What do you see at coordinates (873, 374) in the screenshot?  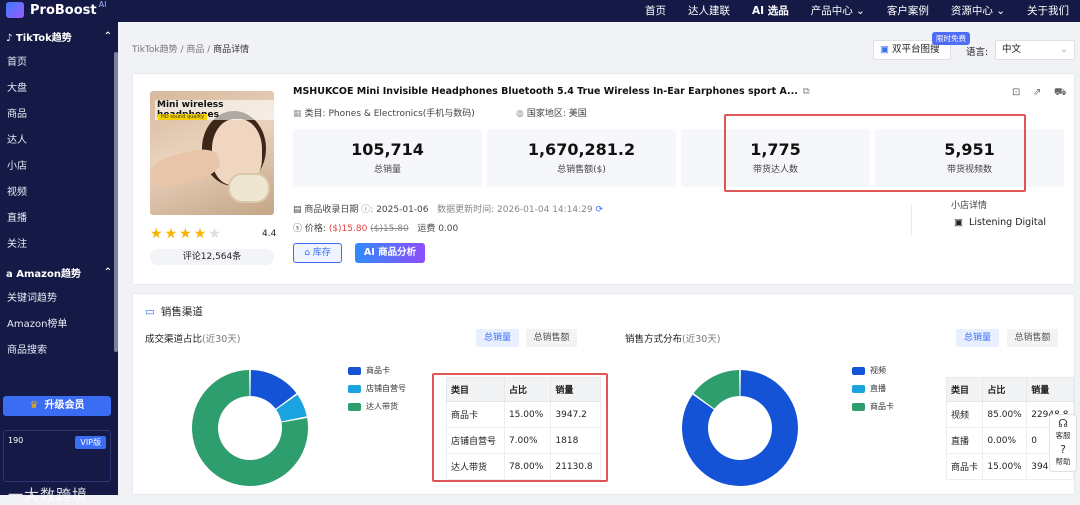 I see `legend-item: 视频` at bounding box center [873, 374].